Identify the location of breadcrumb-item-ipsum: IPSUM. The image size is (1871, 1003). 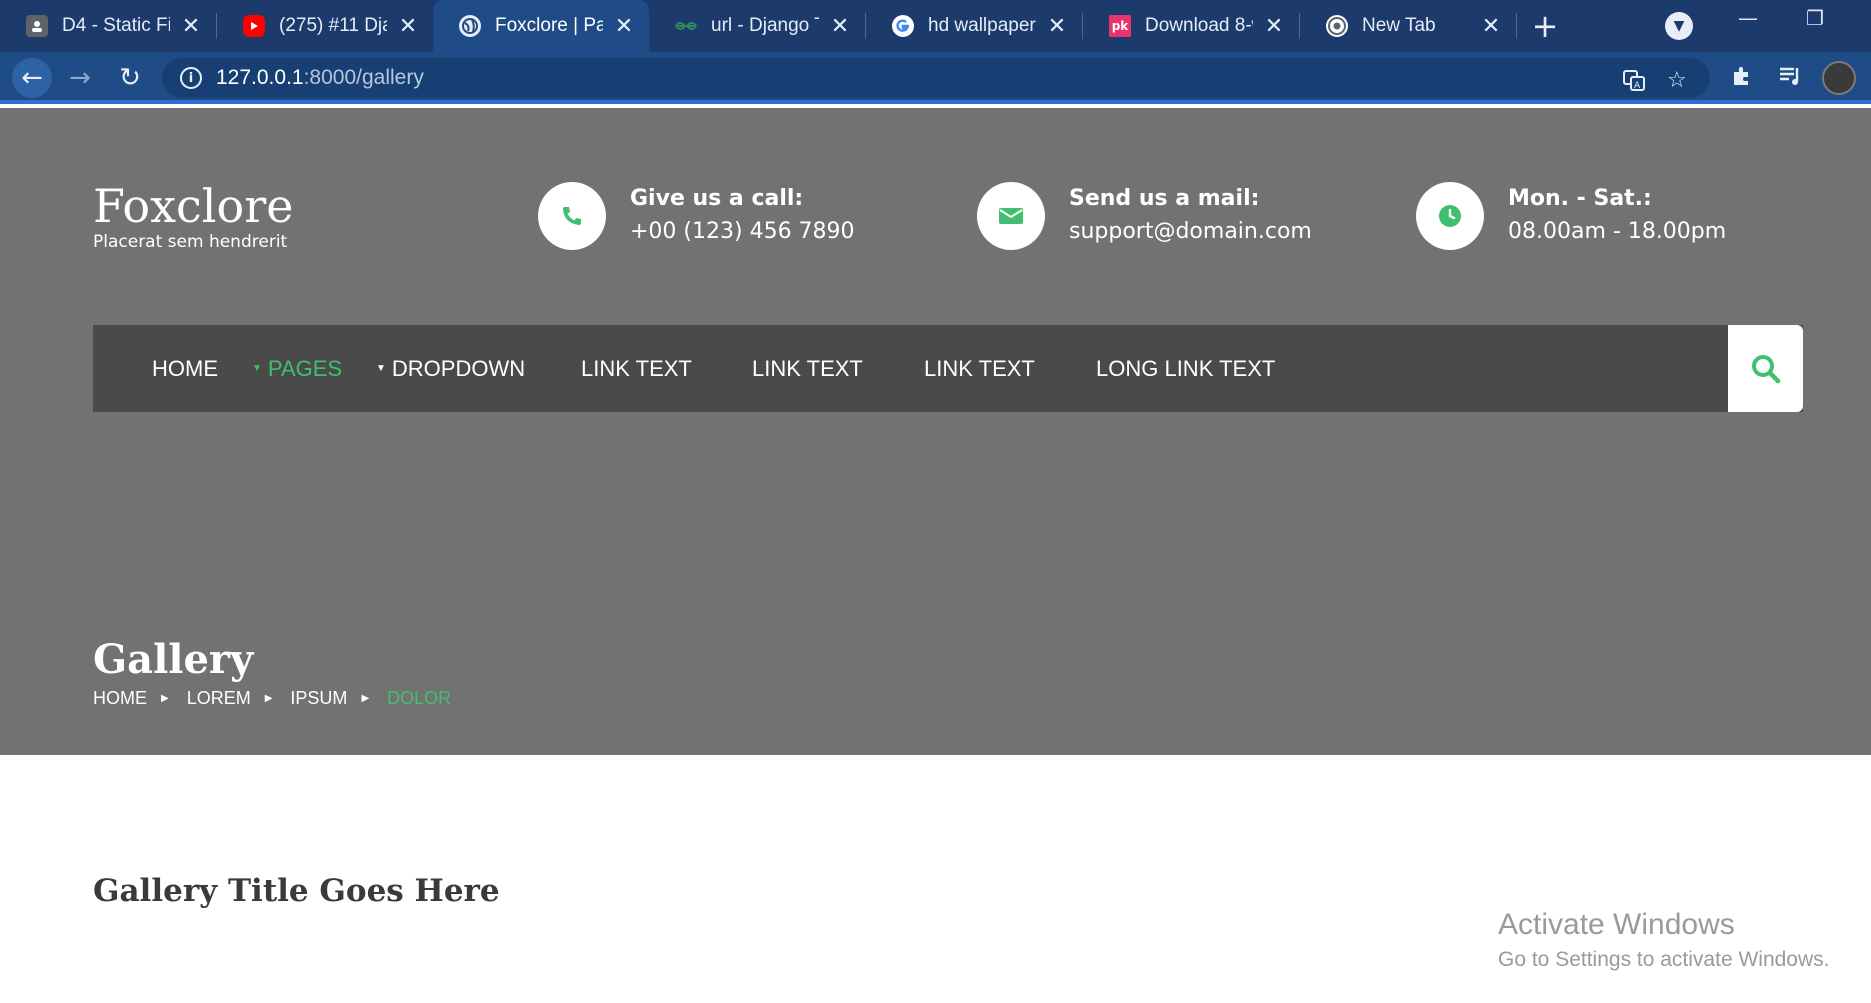
(318, 698).